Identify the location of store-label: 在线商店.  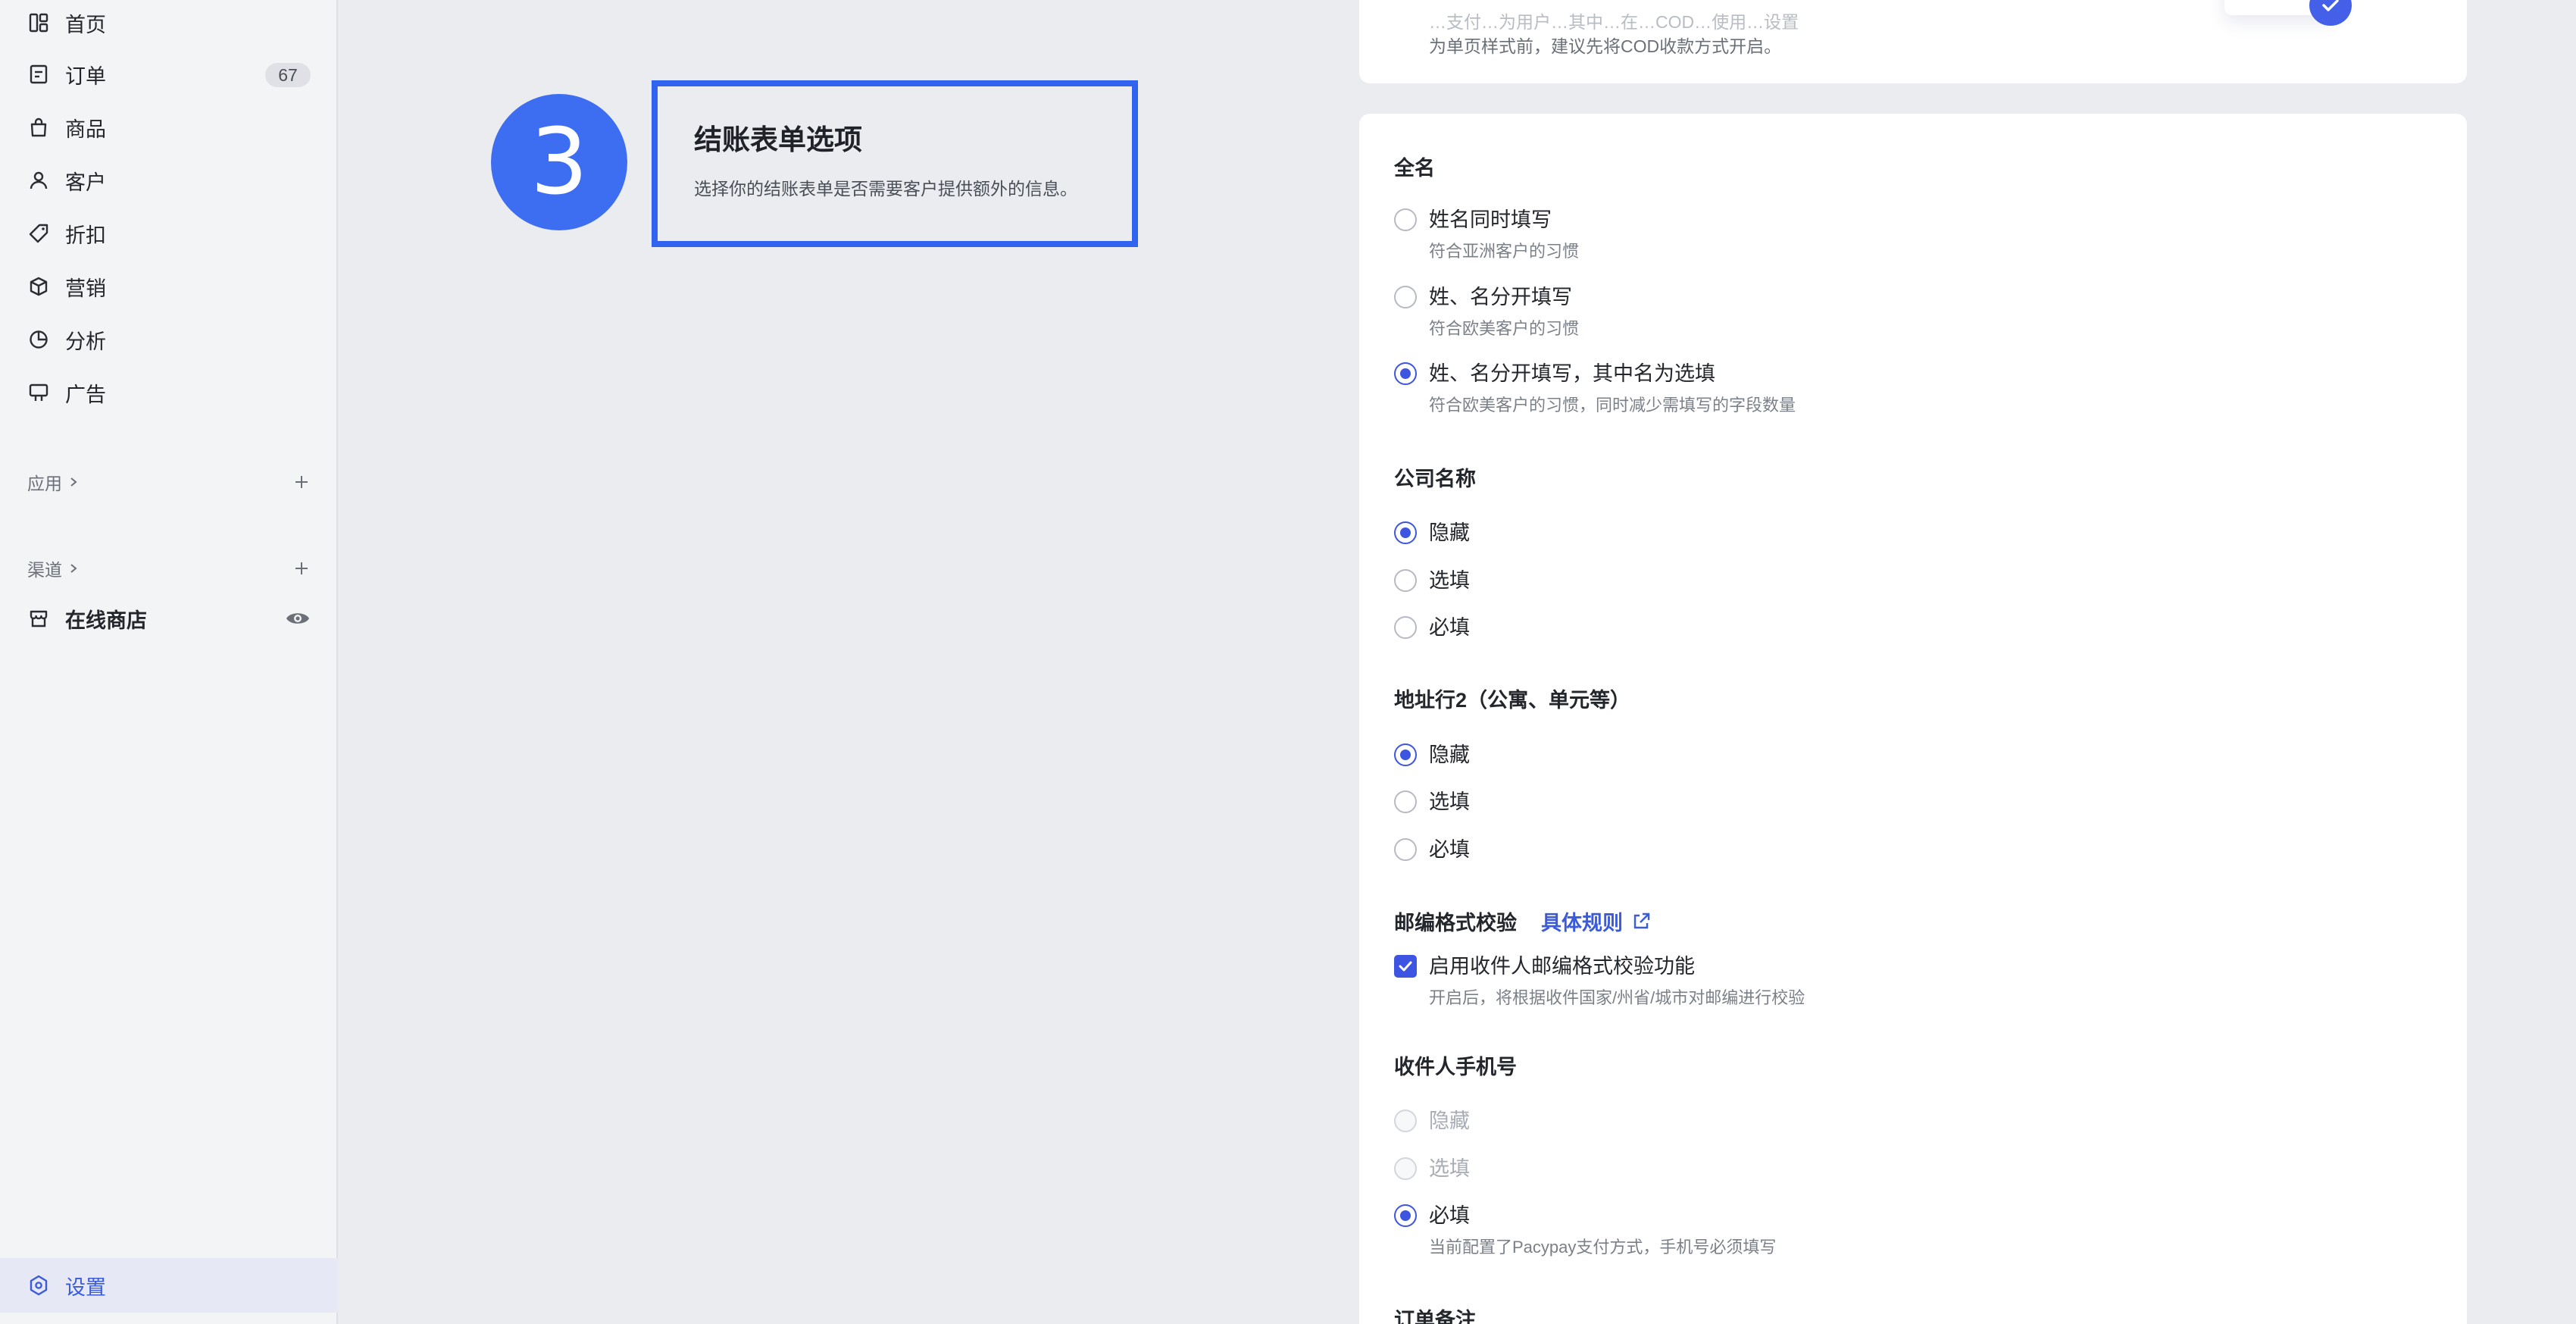
(106, 620).